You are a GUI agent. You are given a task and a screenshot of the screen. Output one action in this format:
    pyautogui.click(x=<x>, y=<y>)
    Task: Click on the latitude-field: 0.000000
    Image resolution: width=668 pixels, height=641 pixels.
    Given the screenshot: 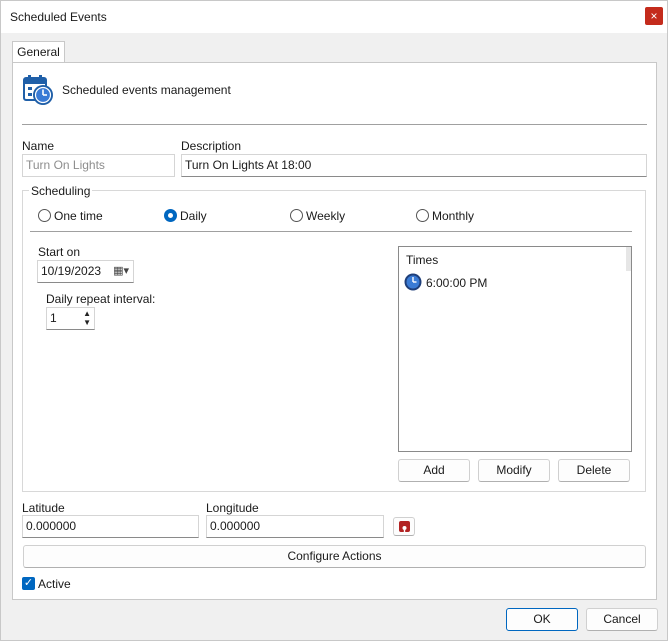 What is the action you would take?
    pyautogui.click(x=110, y=526)
    